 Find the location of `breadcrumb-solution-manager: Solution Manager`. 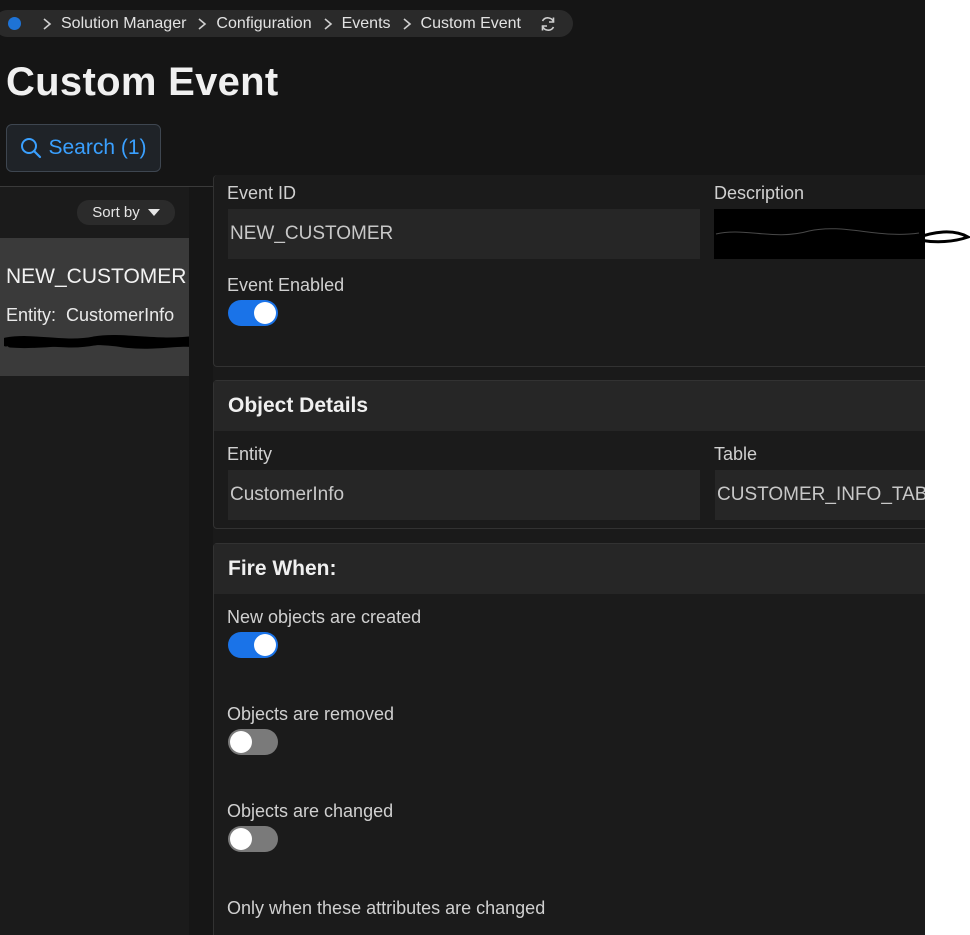

breadcrumb-solution-manager: Solution Manager is located at coordinates (123, 24).